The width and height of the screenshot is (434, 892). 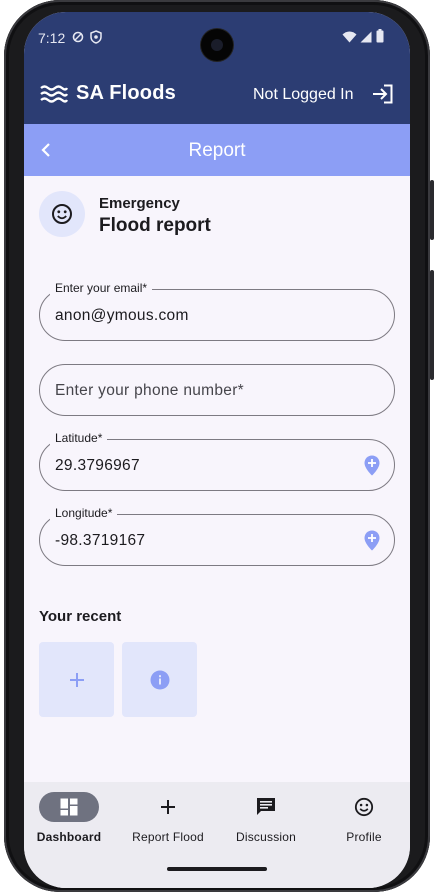 I want to click on nav-item-profile: Profile, so click(x=363, y=818).